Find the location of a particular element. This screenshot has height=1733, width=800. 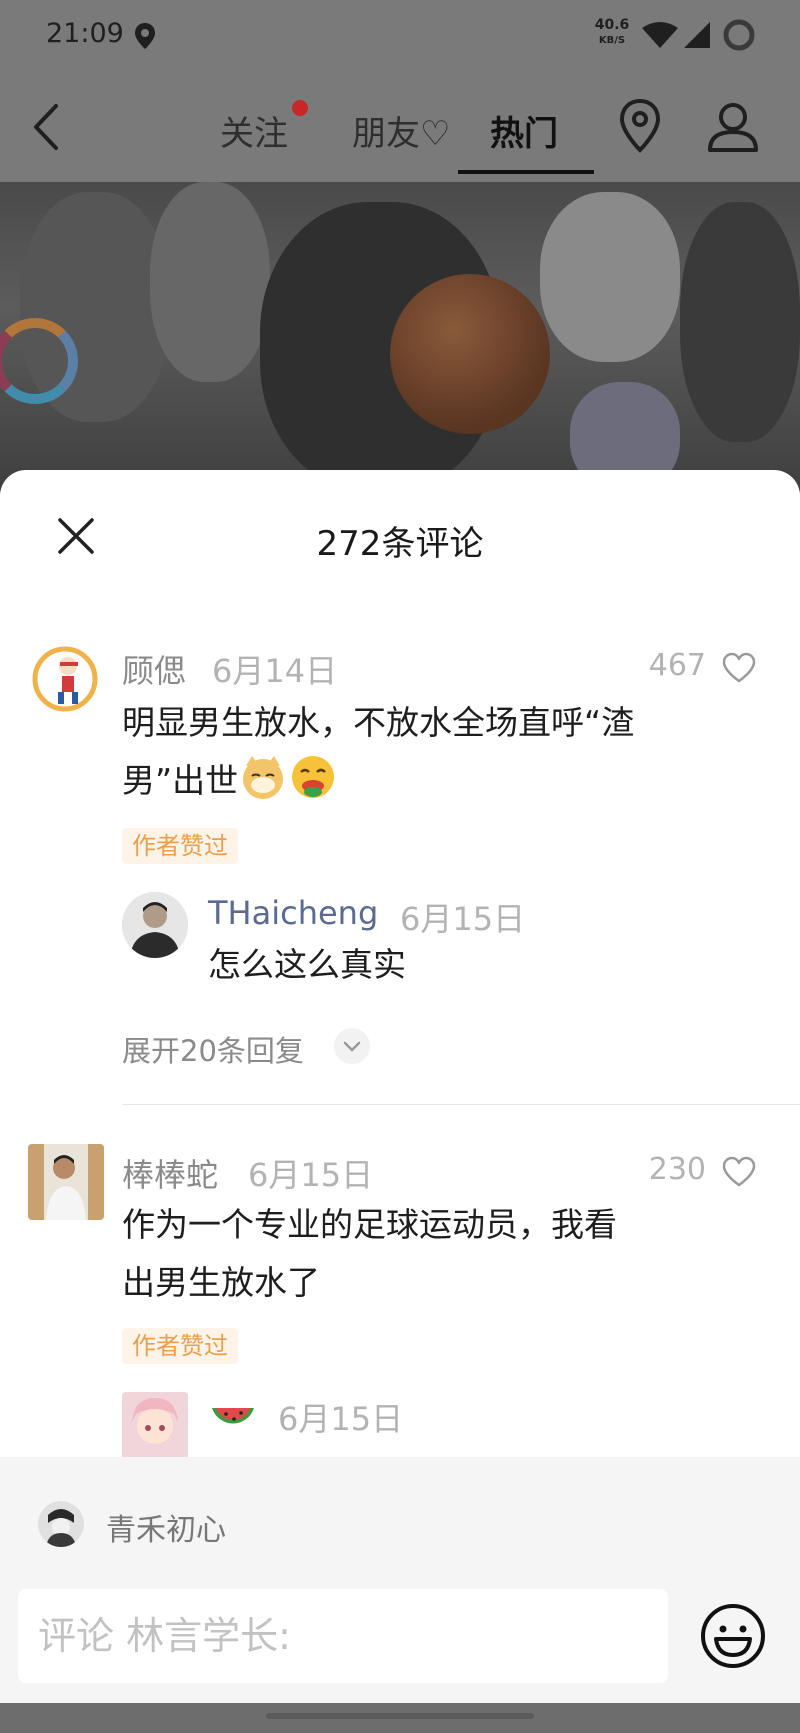

tab-friends: 朋友♡ is located at coordinates (401, 130).